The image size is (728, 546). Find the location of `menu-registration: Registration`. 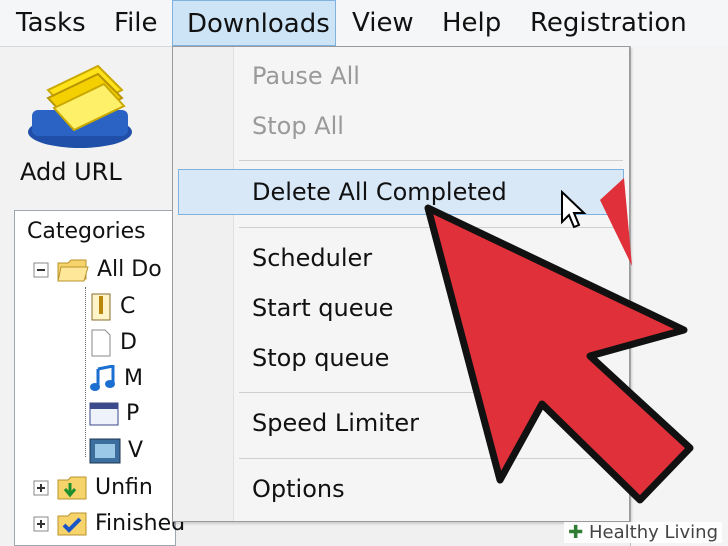

menu-registration: Registration is located at coordinates (608, 23).